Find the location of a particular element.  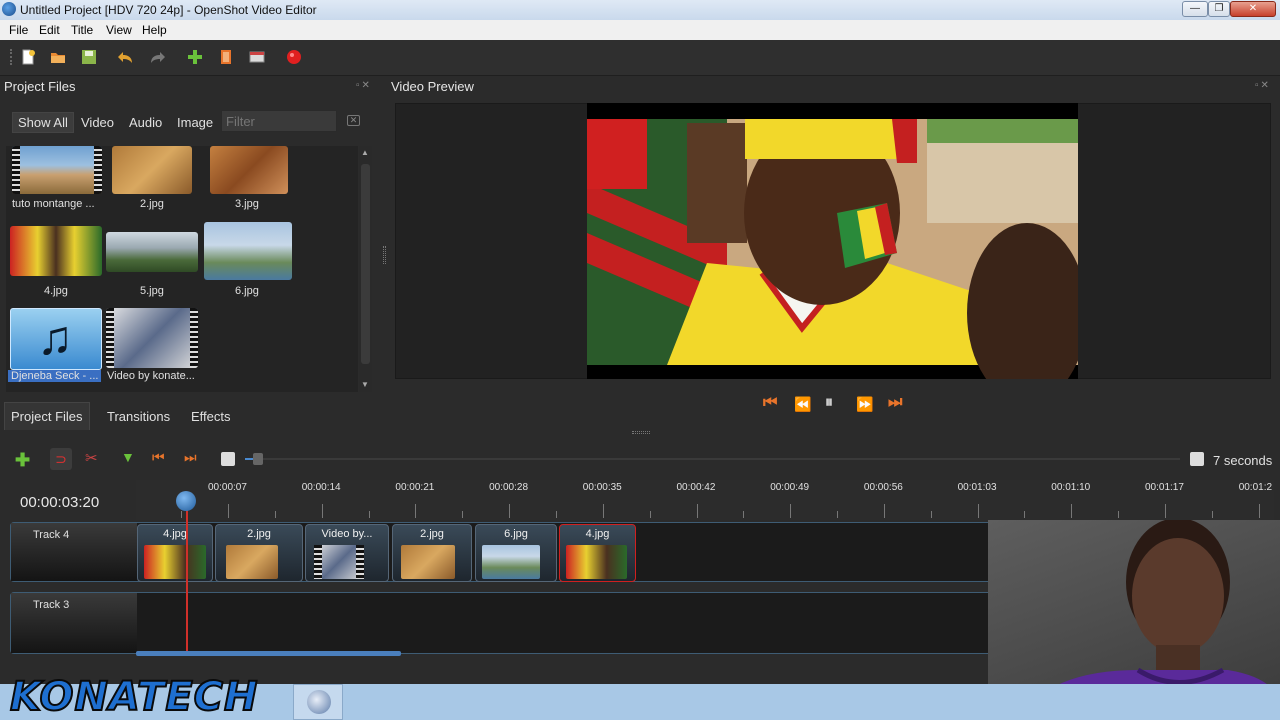

jump-start-icon: ⏮ is located at coordinates (770, 403).